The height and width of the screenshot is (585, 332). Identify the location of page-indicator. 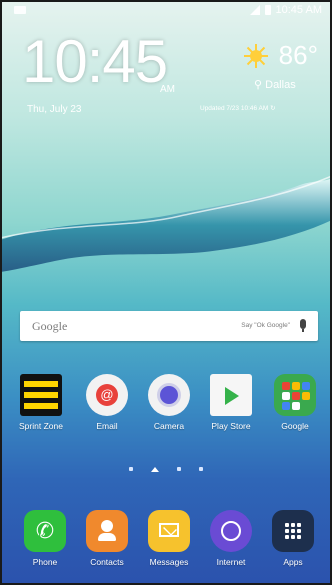
(166, 469).